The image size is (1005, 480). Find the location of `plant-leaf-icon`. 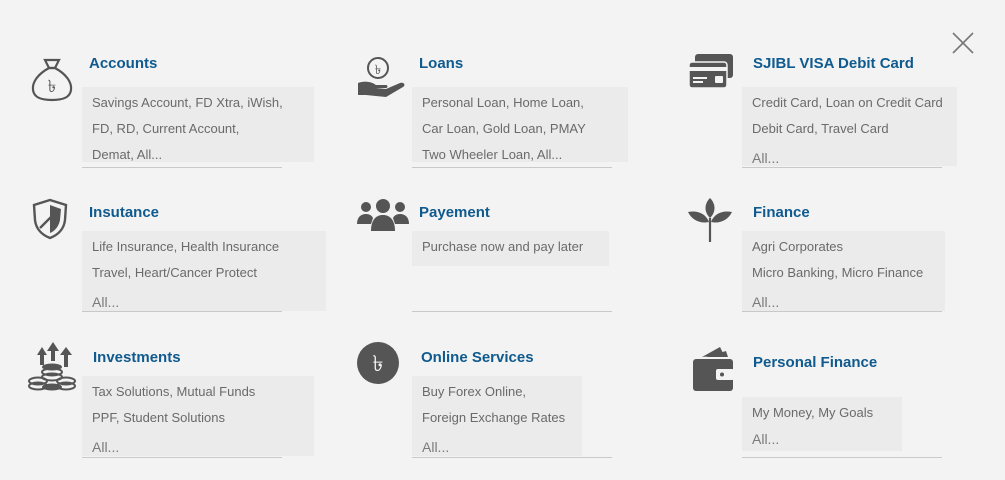

plant-leaf-icon is located at coordinates (710, 220).